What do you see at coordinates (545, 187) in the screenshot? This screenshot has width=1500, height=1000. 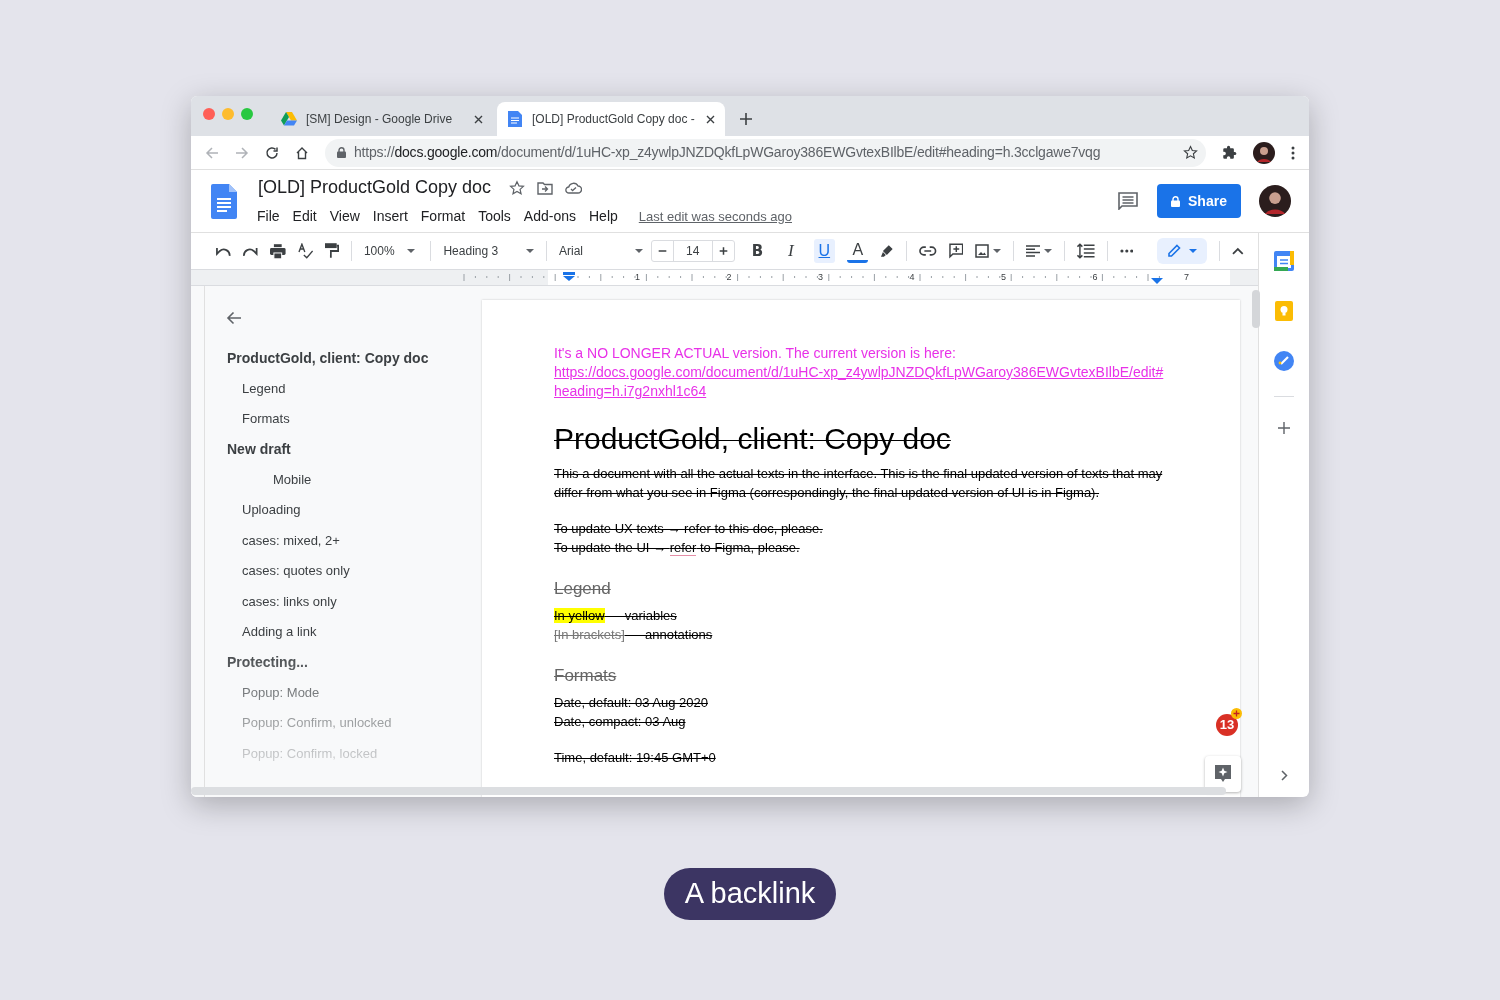 I see `move-folder-icon` at bounding box center [545, 187].